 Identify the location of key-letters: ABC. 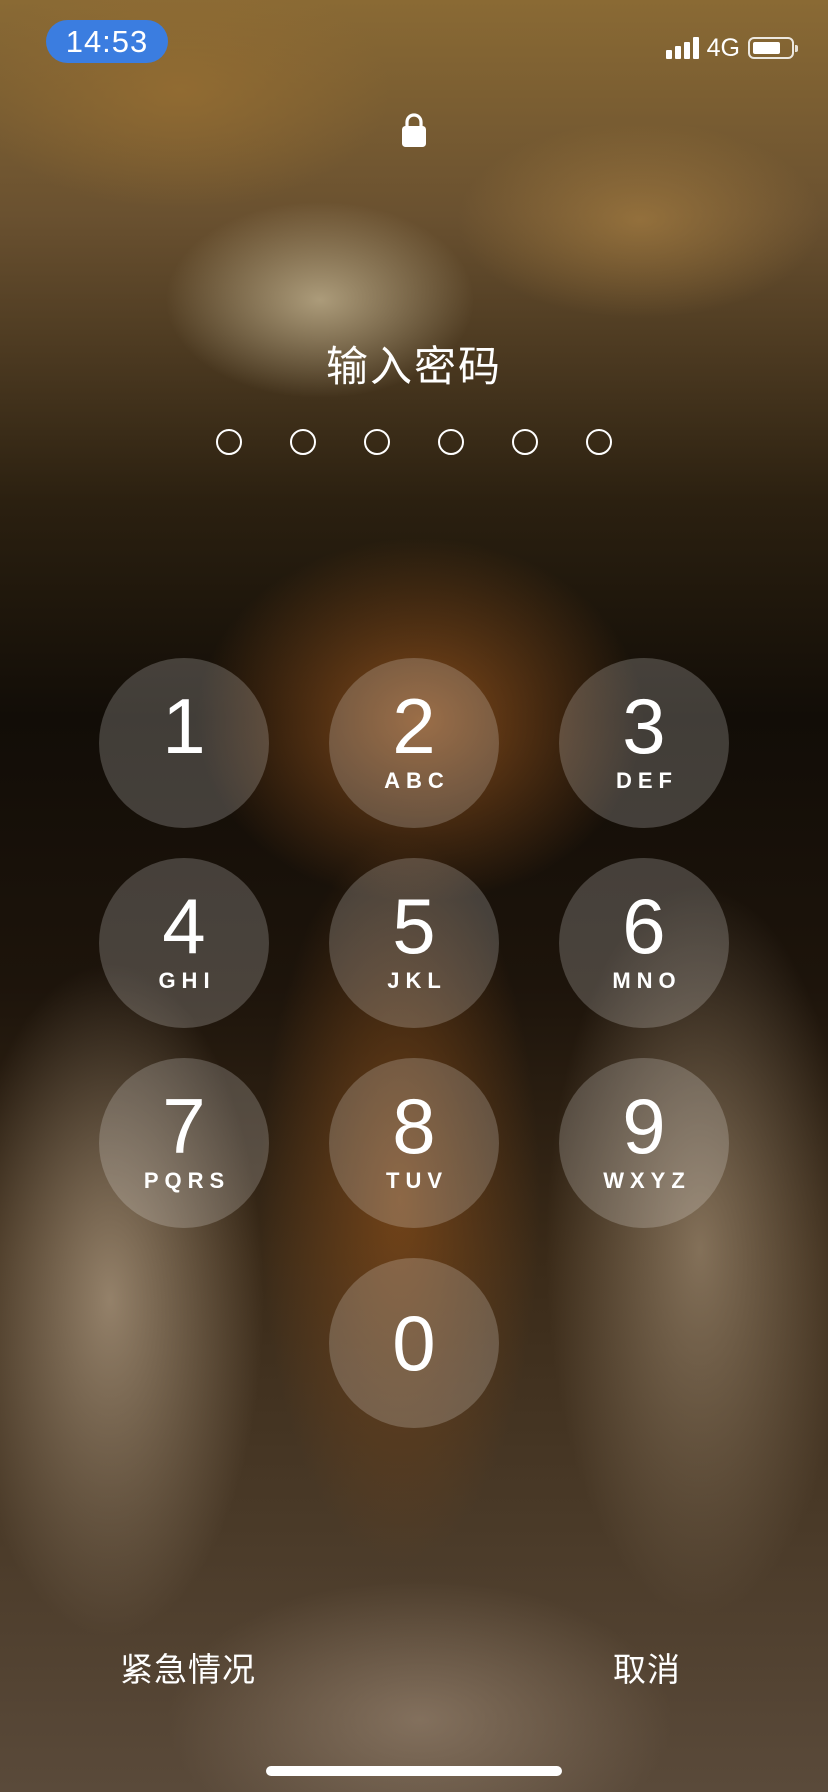
(417, 780).